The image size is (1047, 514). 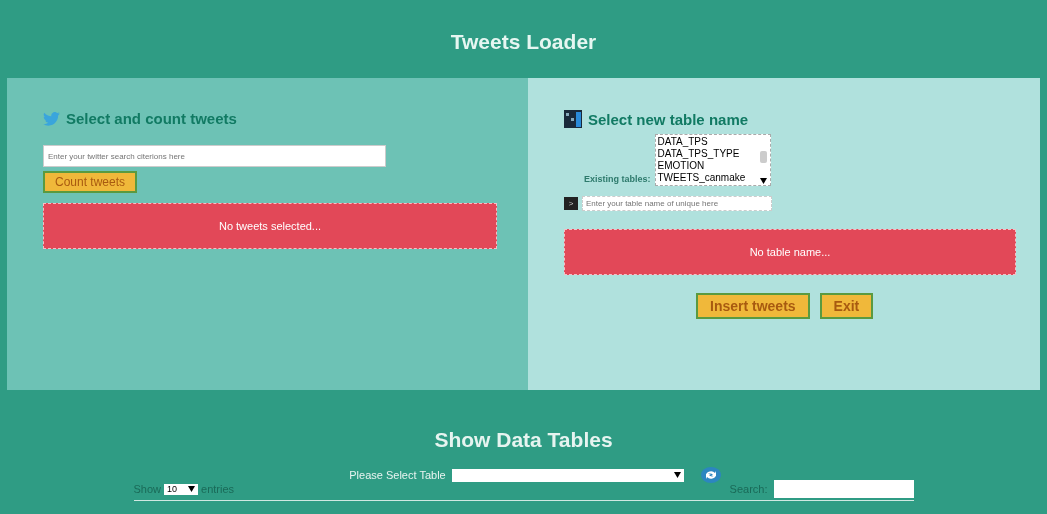 What do you see at coordinates (710, 475) in the screenshot?
I see `refresh-icon` at bounding box center [710, 475].